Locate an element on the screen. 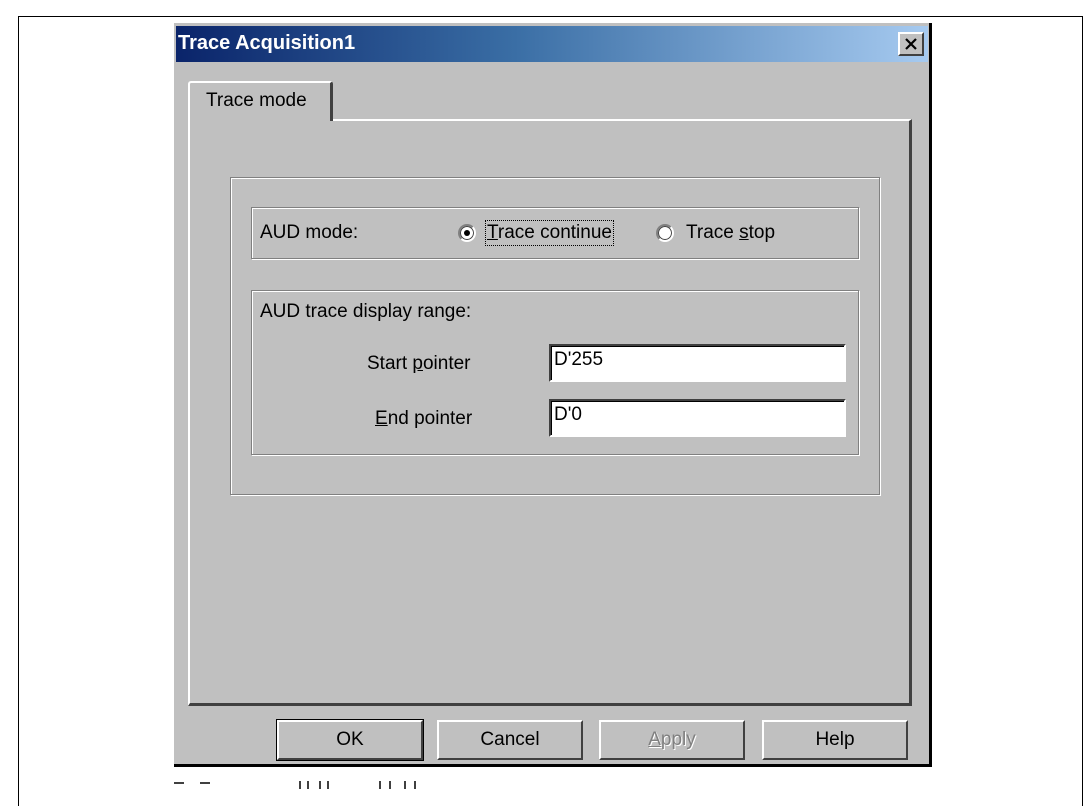  close-button is located at coordinates (911, 44).